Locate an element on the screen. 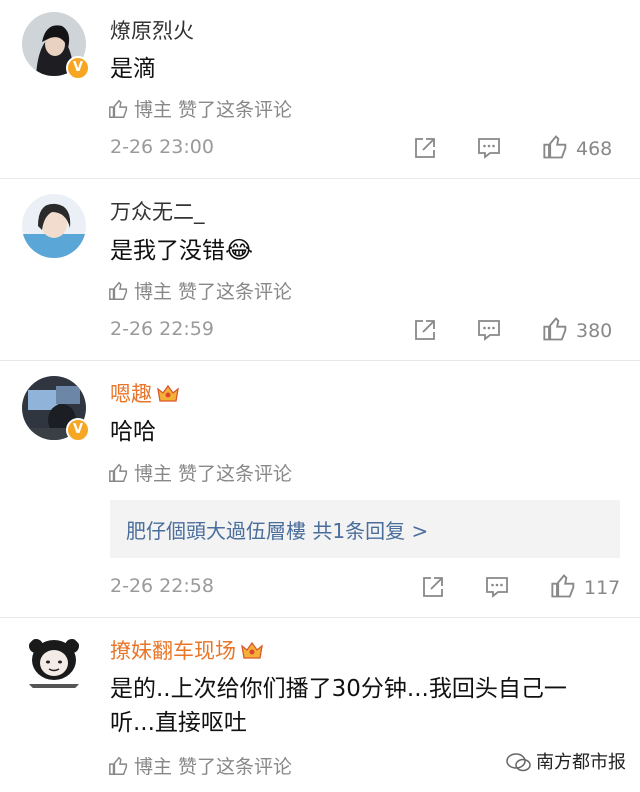 This screenshot has width=640, height=792. comment-text: 是我了没错😂 is located at coordinates (181, 250).